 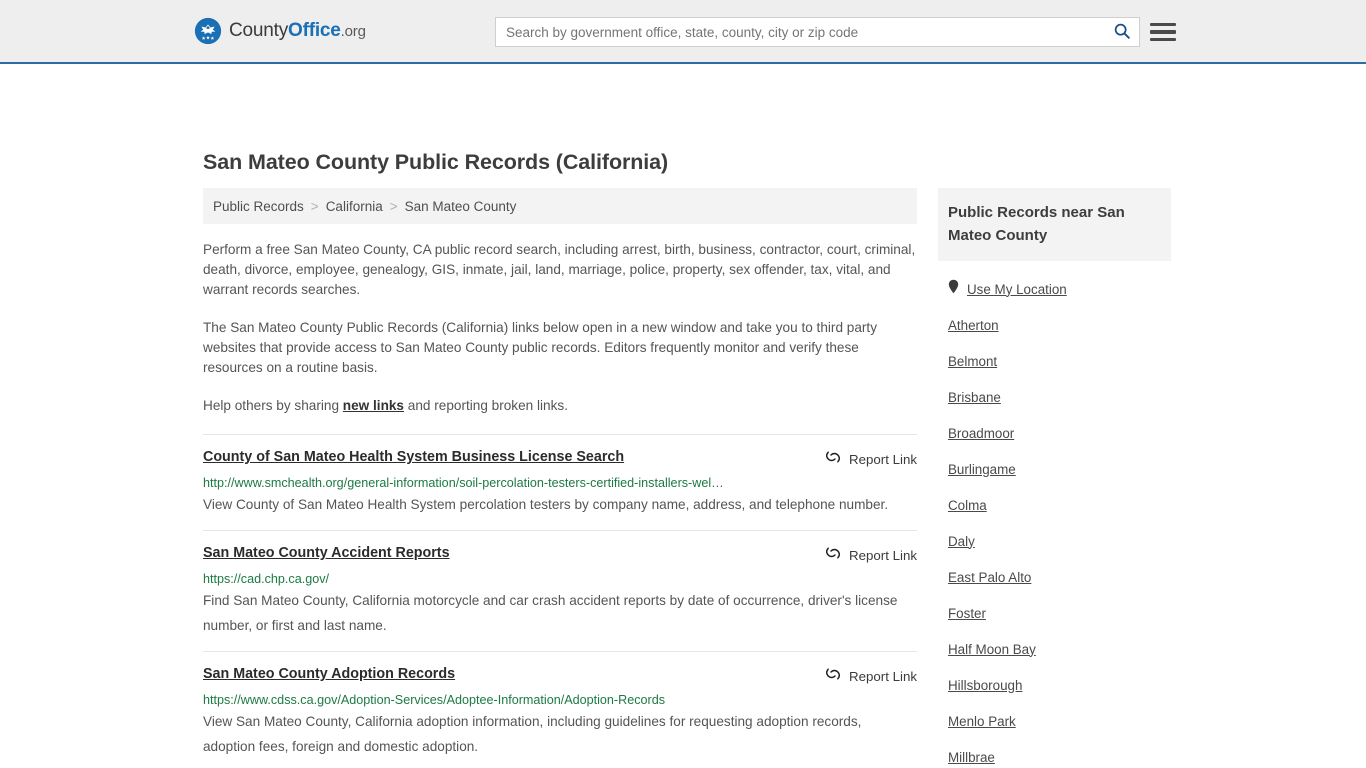 I want to click on result-url: https://cad.chp.ca.gov/, so click(x=266, y=579).